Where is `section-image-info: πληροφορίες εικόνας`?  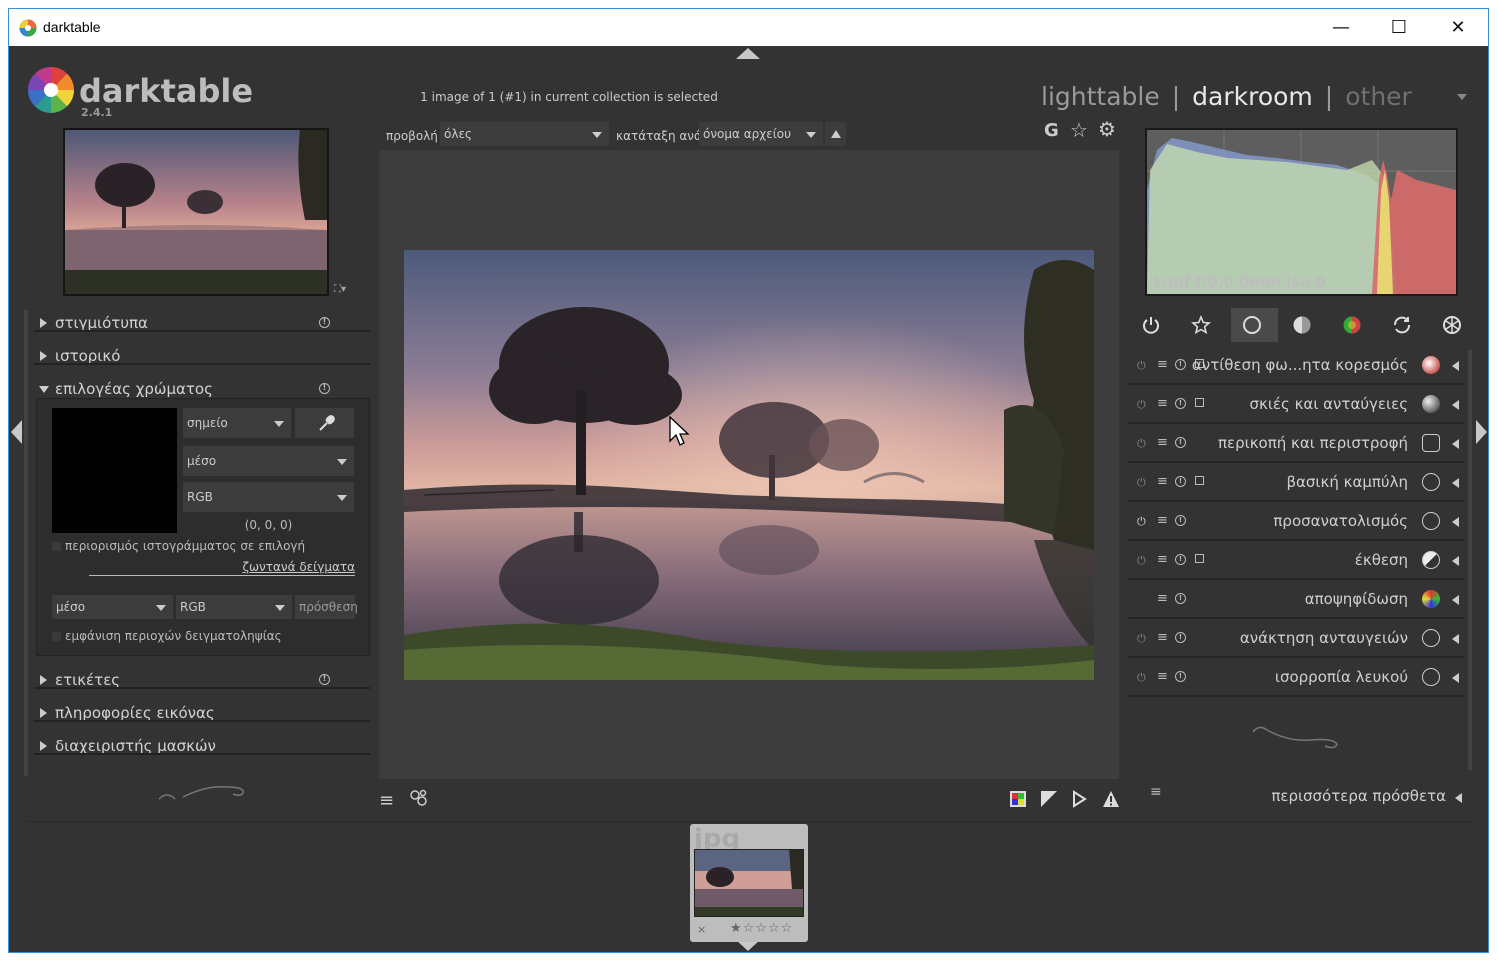
section-image-info: πληροφορίες εικόνας is located at coordinates (202, 713).